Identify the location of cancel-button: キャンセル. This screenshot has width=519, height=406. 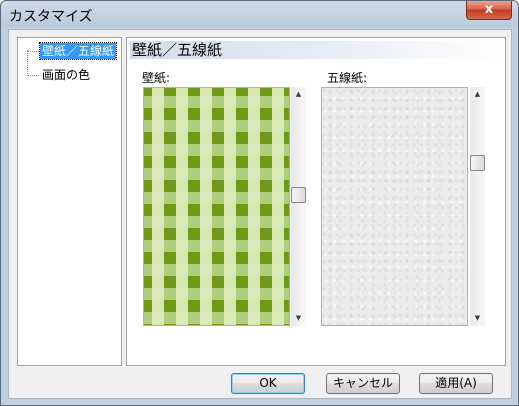
(363, 383).